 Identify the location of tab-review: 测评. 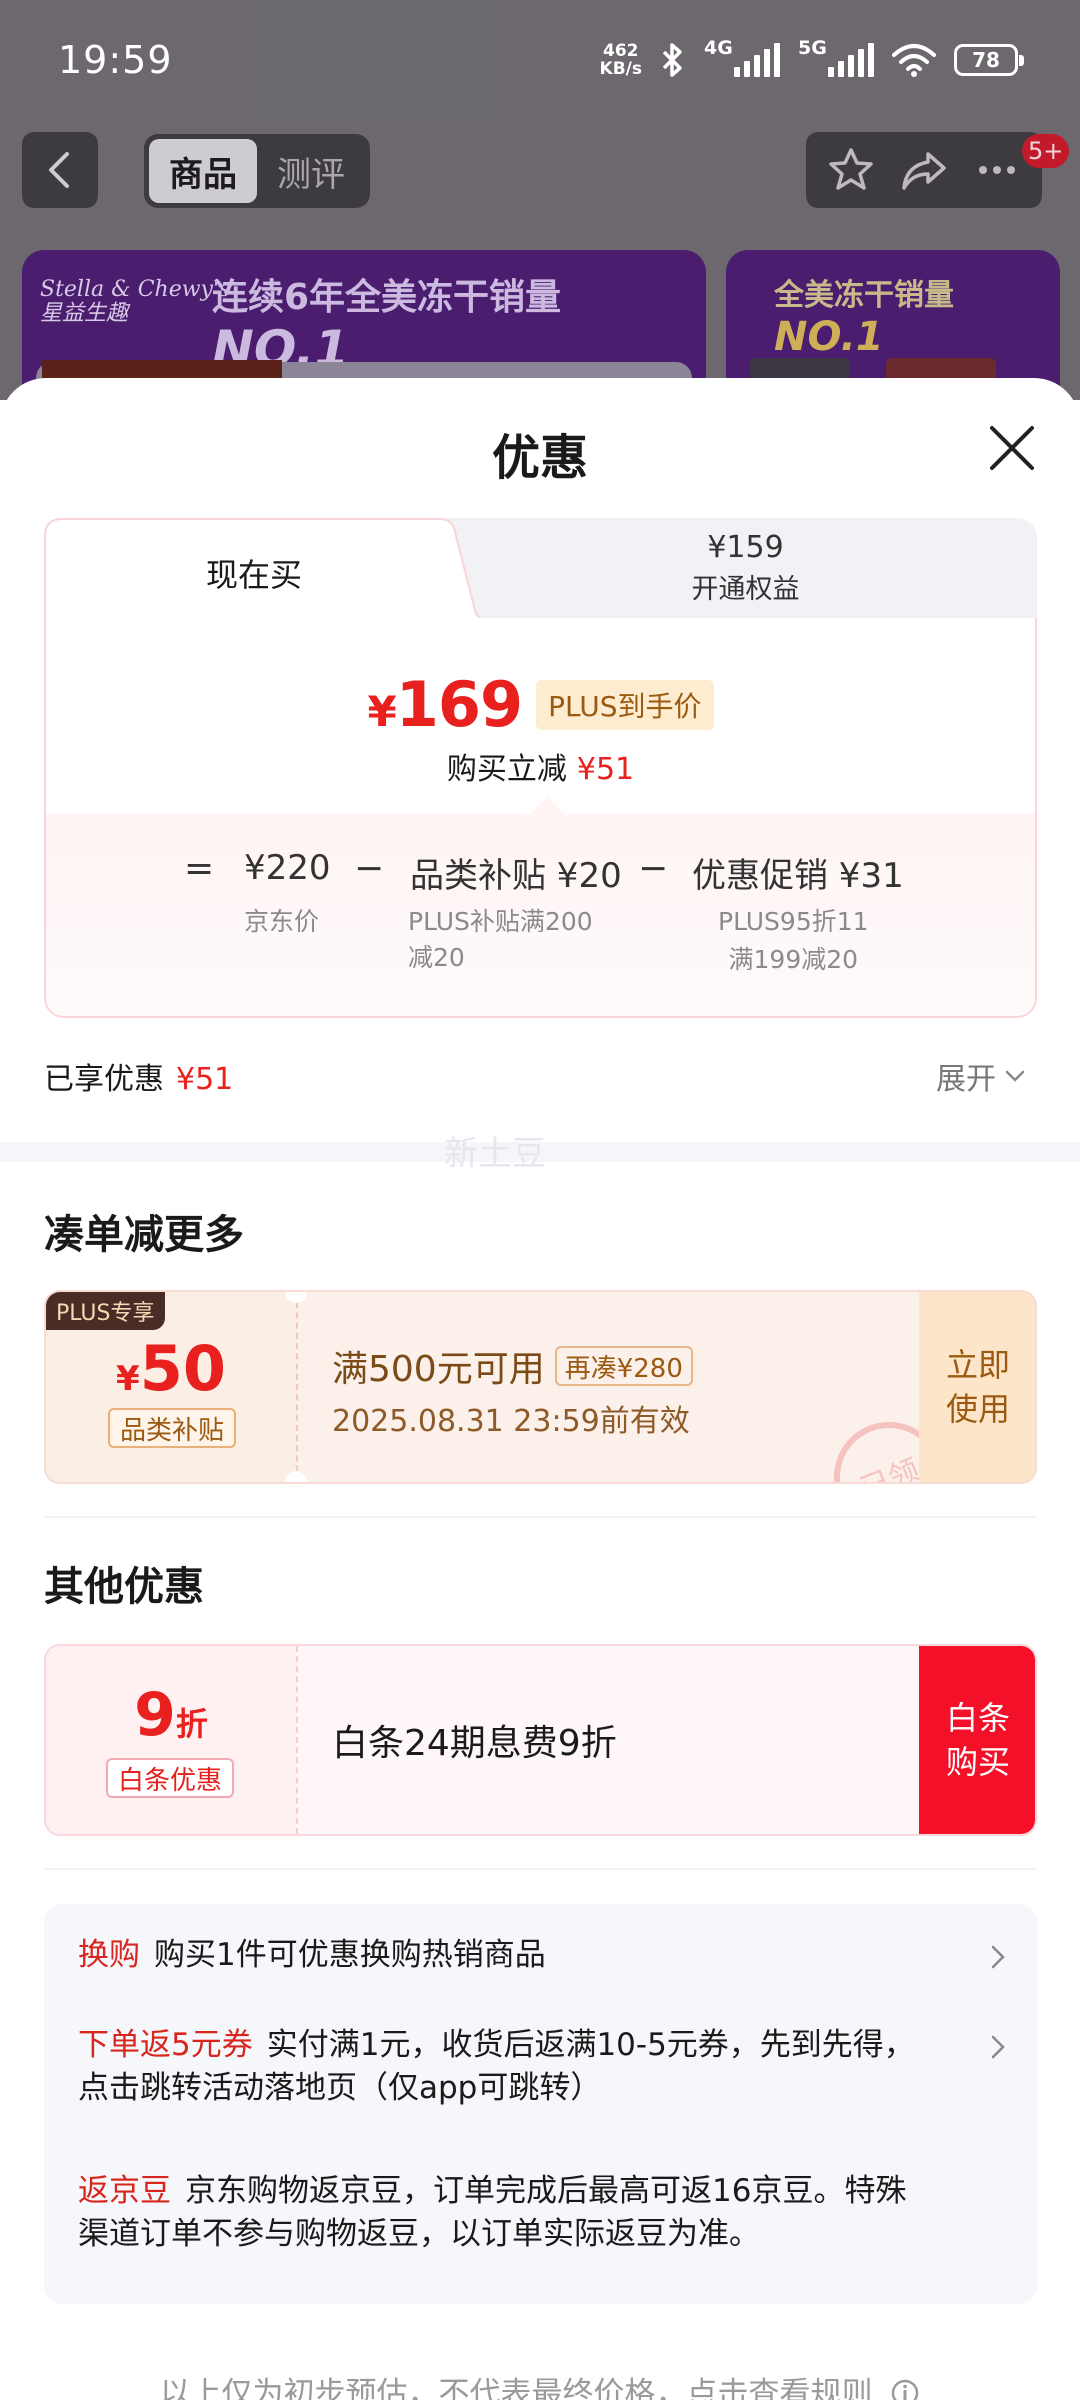
(311, 171).